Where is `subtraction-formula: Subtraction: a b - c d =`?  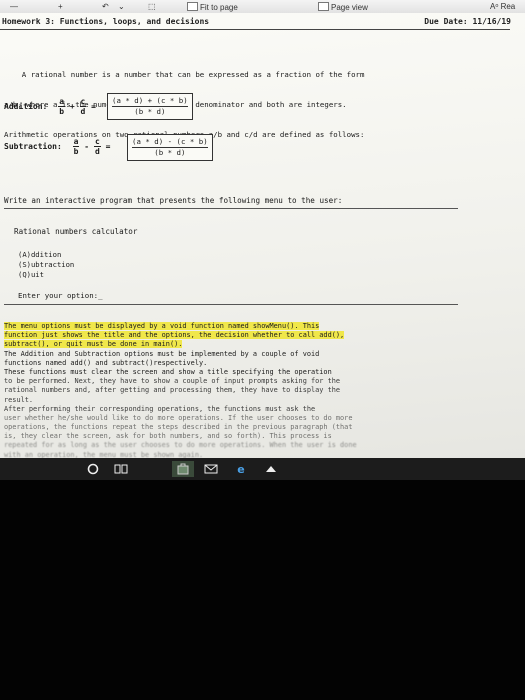 subtraction-formula: Subtraction: a b - c d = is located at coordinates (57, 146).